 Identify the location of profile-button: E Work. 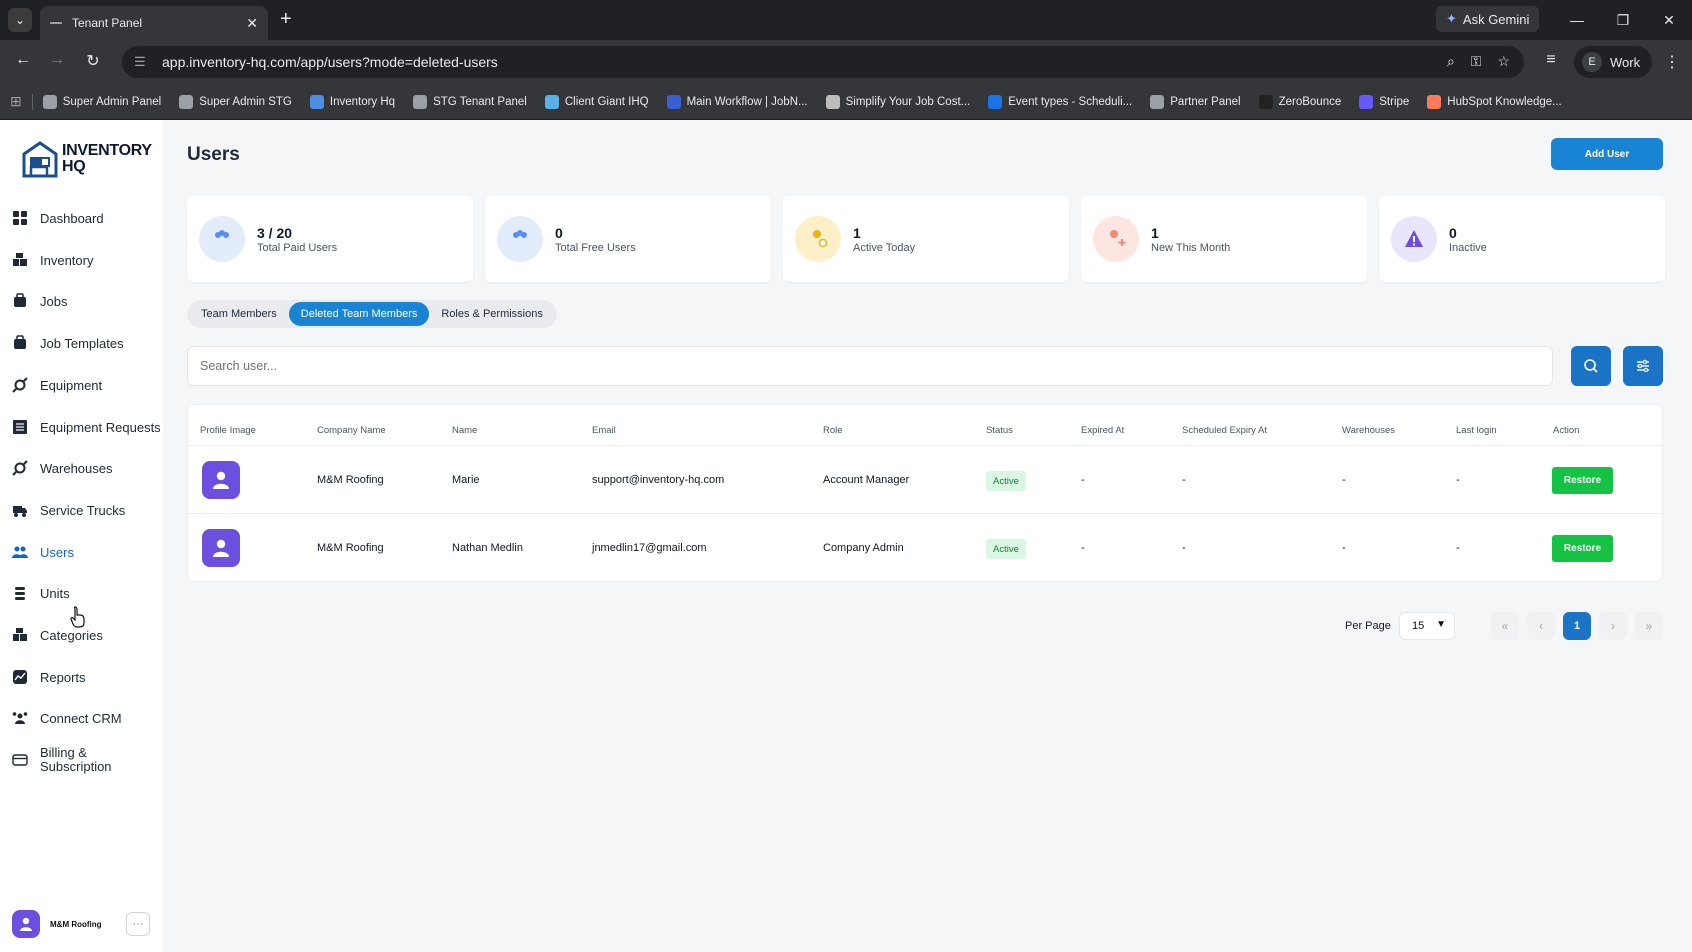
(1613, 62).